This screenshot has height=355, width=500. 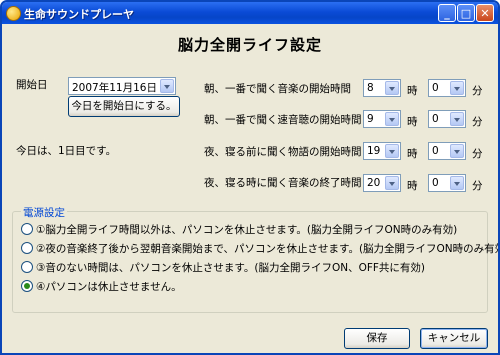 I want to click on start-date-value: 2007年11月16日, so click(x=114, y=88).